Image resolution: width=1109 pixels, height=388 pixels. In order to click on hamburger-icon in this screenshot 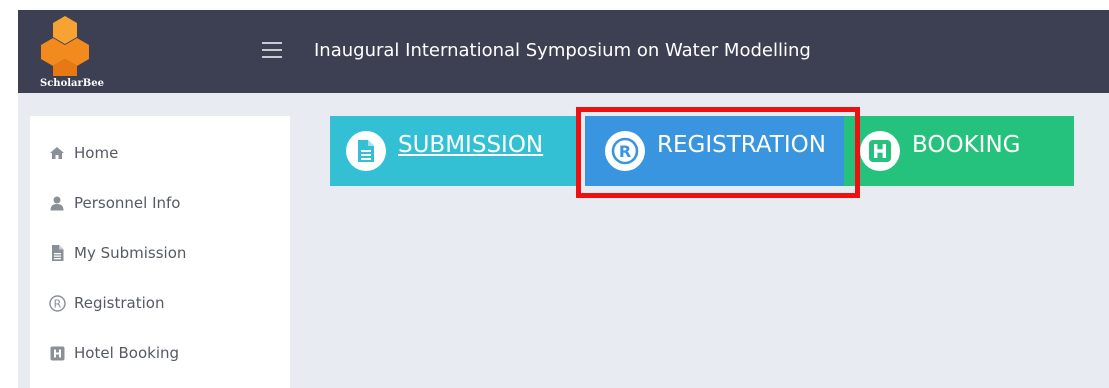, I will do `click(272, 50)`.